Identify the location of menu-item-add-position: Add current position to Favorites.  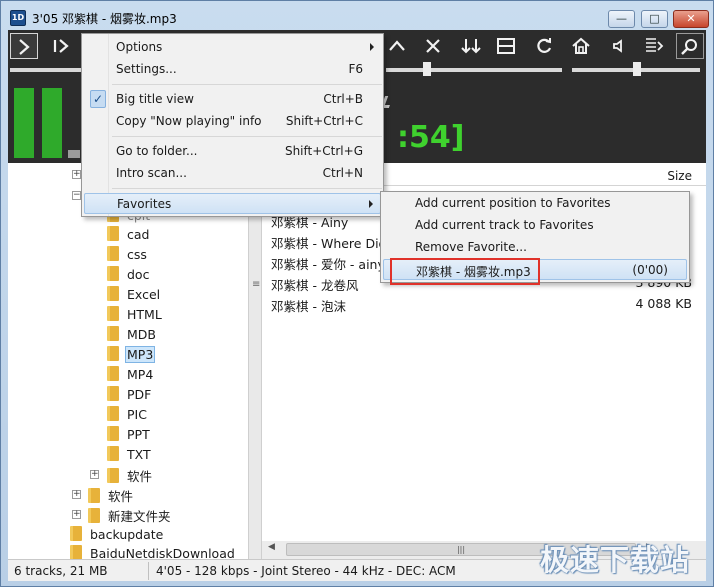
(535, 203).